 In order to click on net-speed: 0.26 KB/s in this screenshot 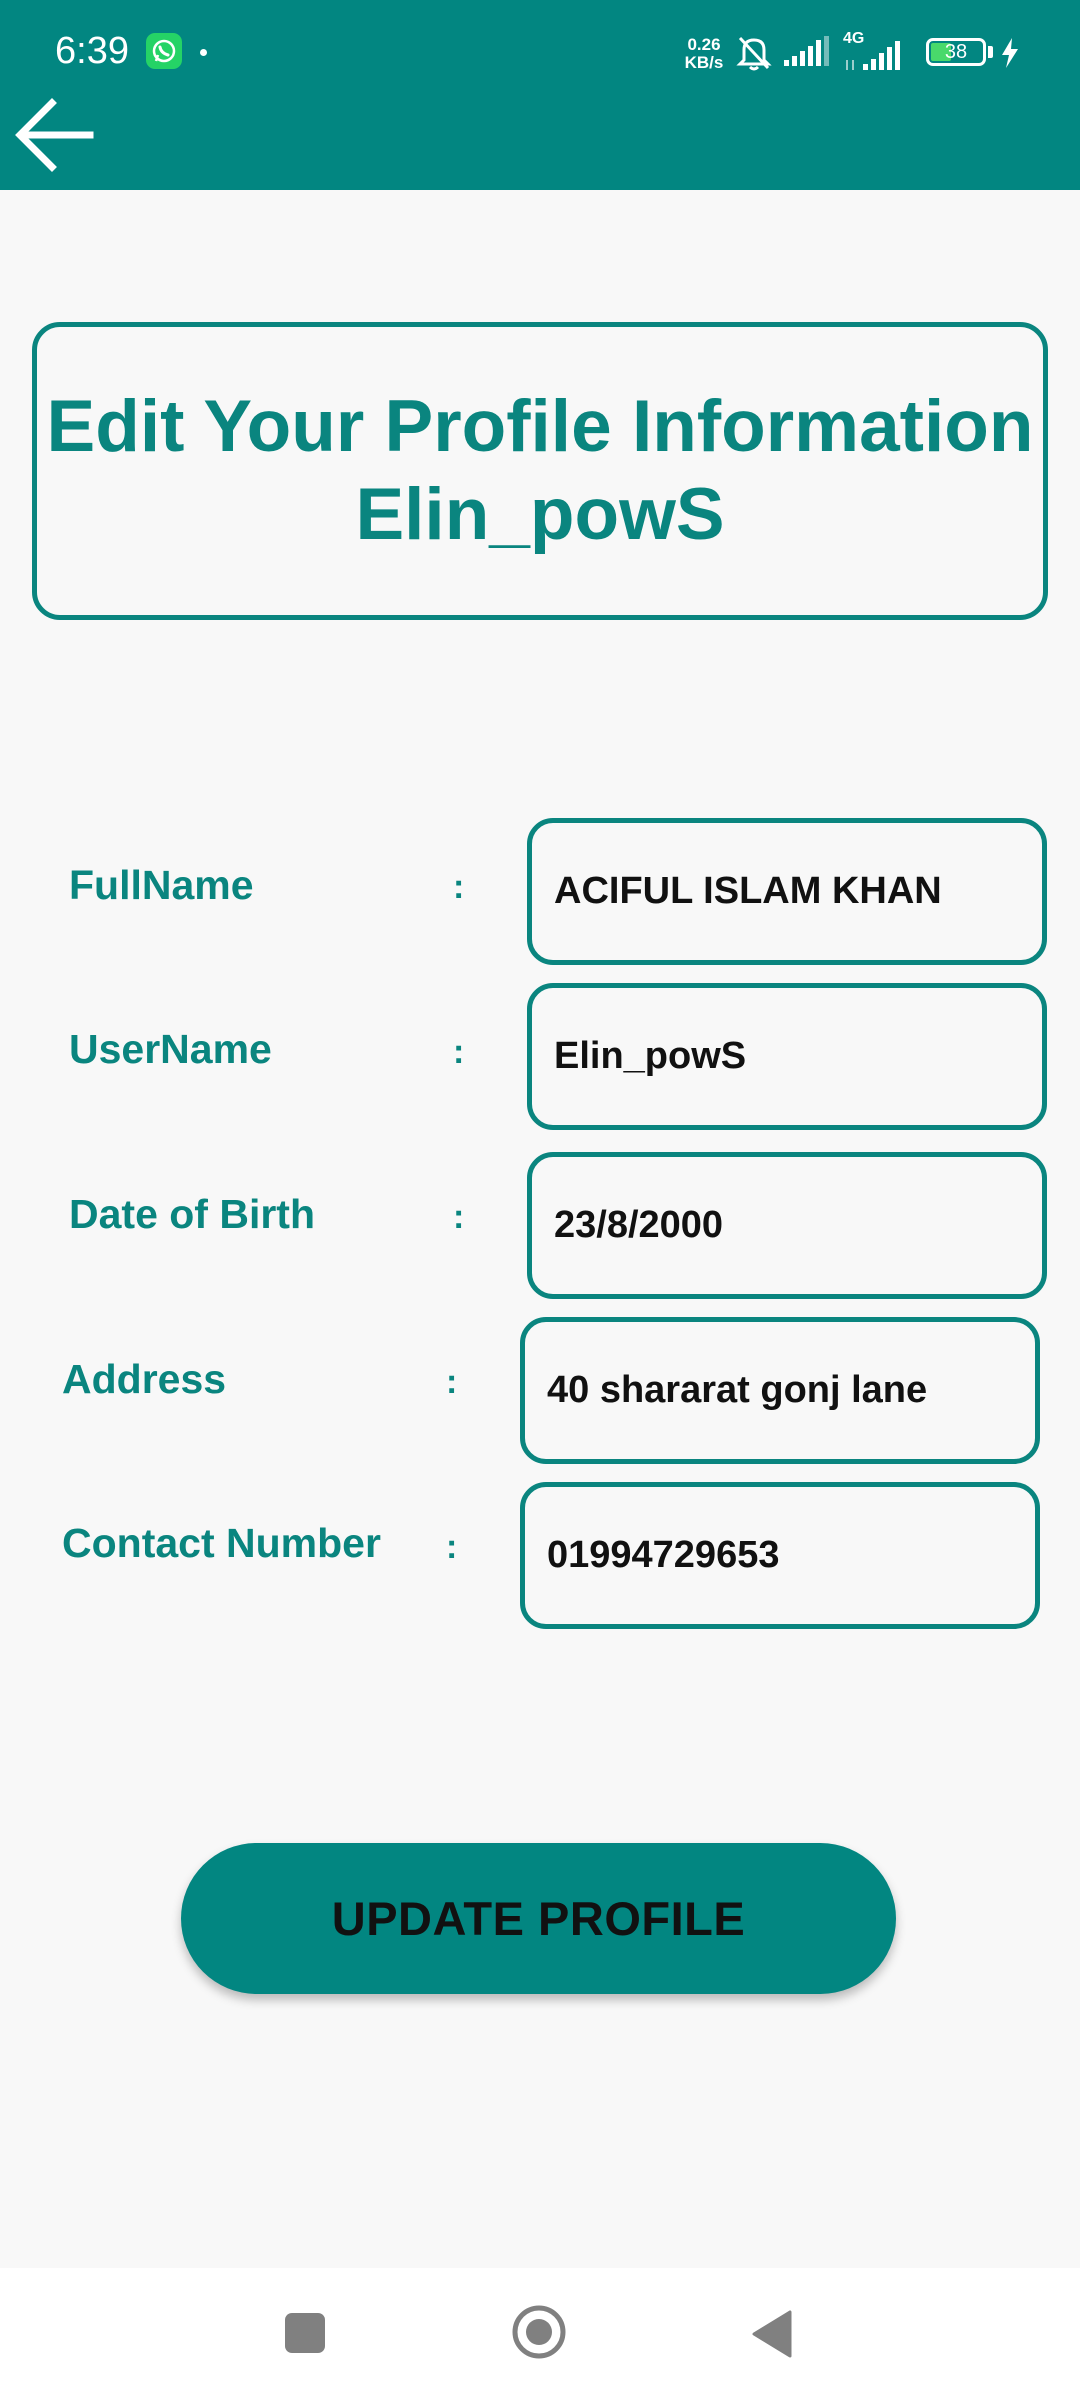, I will do `click(704, 54)`.